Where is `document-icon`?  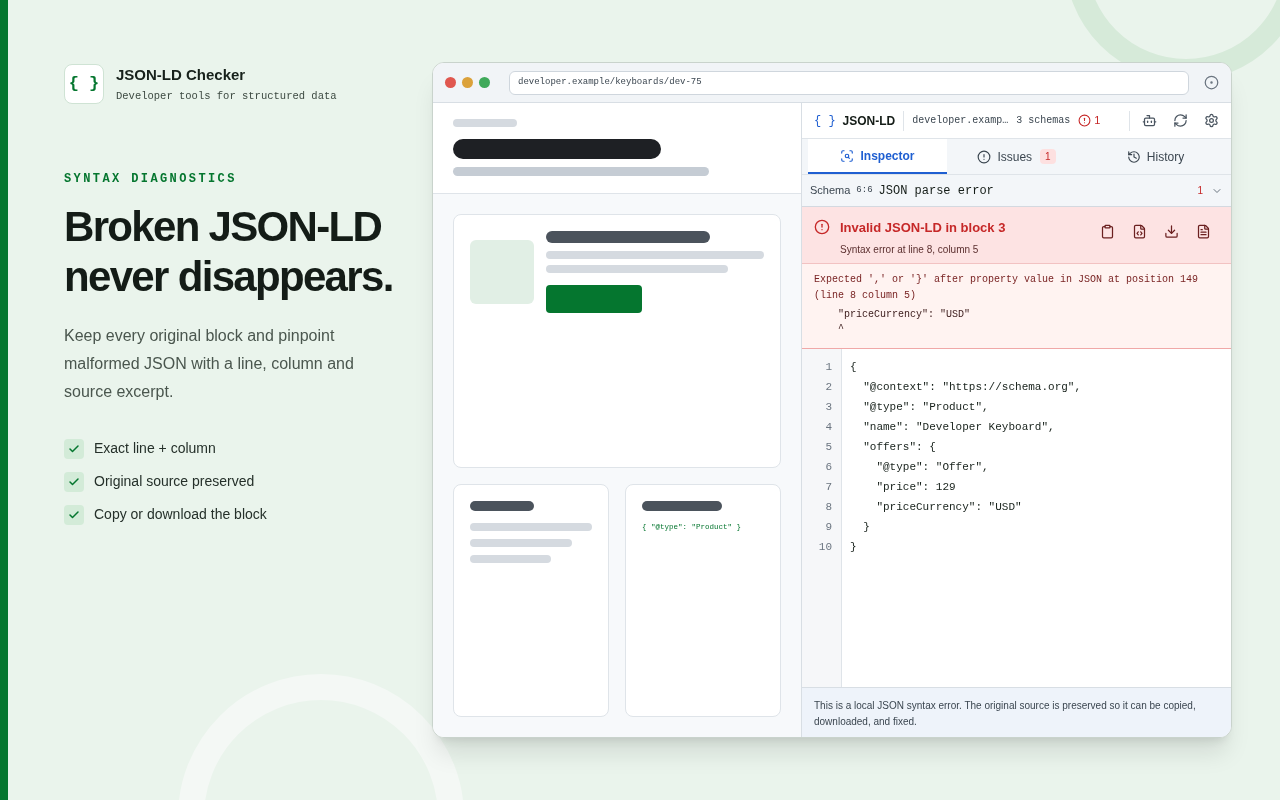
document-icon is located at coordinates (1203, 231).